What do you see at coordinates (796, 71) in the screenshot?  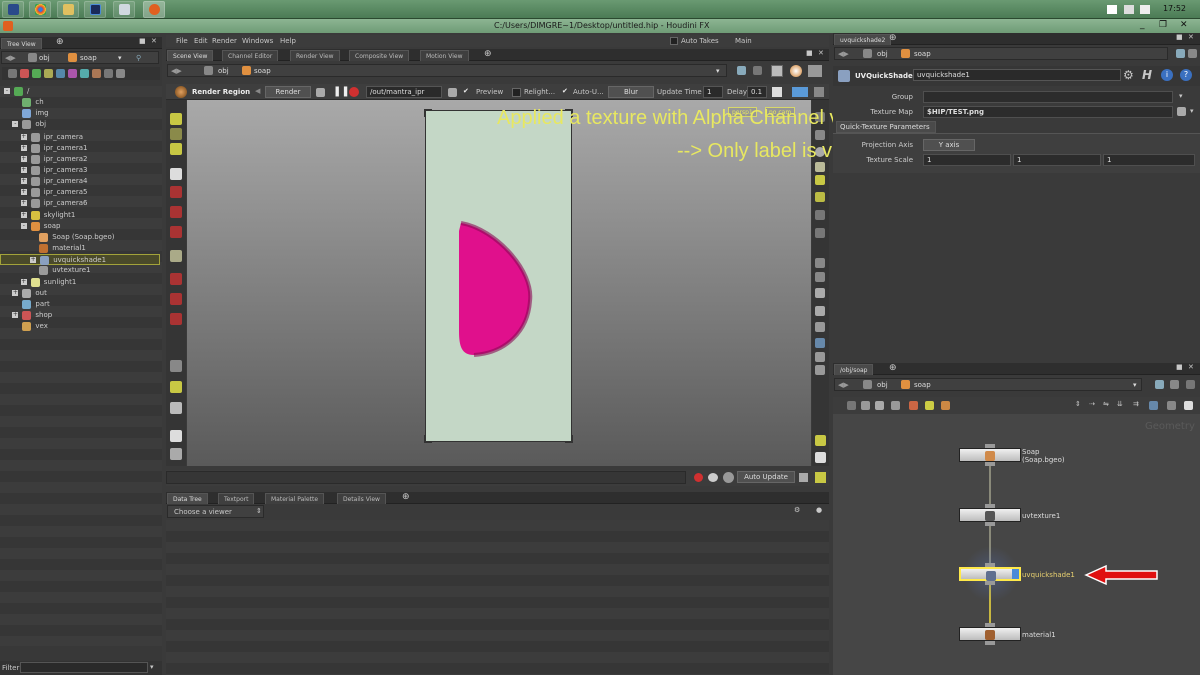 I see `light-icon` at bounding box center [796, 71].